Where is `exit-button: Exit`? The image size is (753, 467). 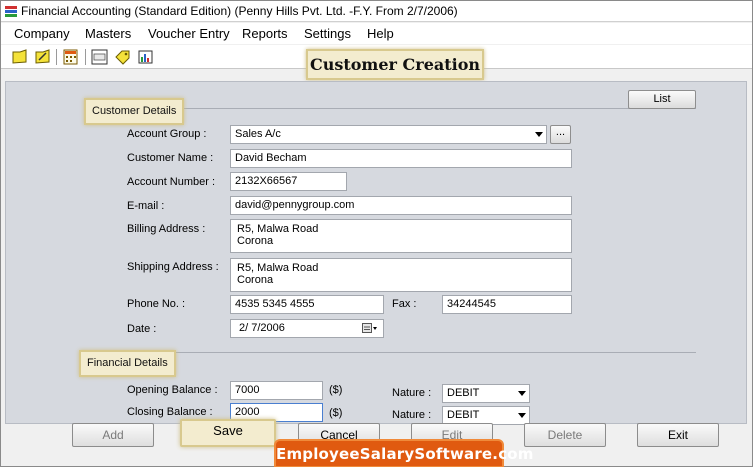 exit-button: Exit is located at coordinates (678, 435).